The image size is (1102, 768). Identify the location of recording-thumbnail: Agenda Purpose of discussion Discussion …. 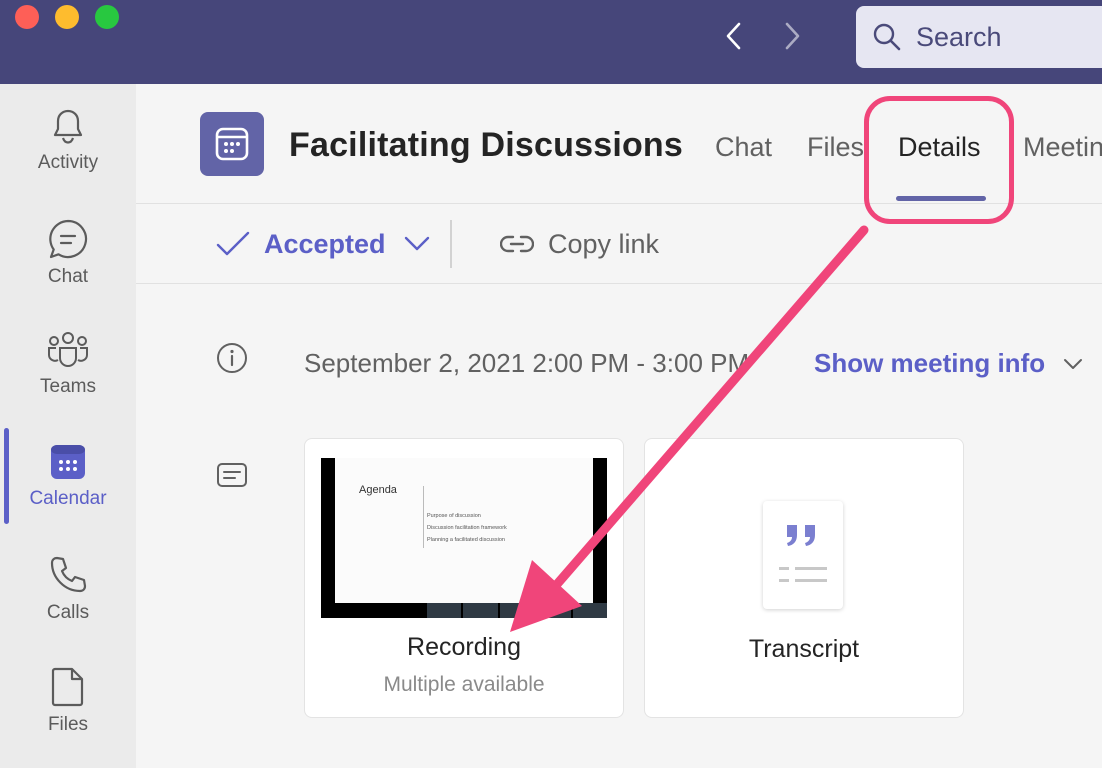
(464, 538).